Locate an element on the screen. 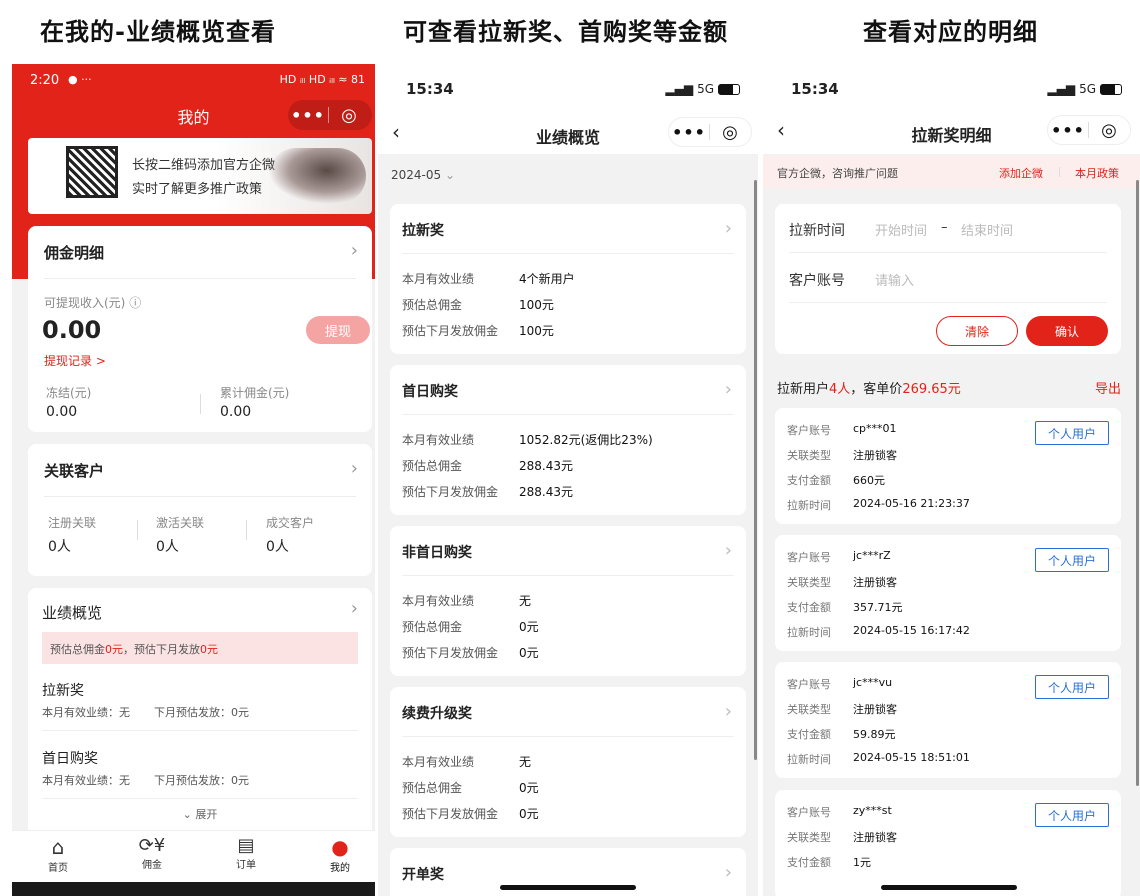 The width and height of the screenshot is (1140, 896). clipboard-icon: ▤ is located at coordinates (246, 845).